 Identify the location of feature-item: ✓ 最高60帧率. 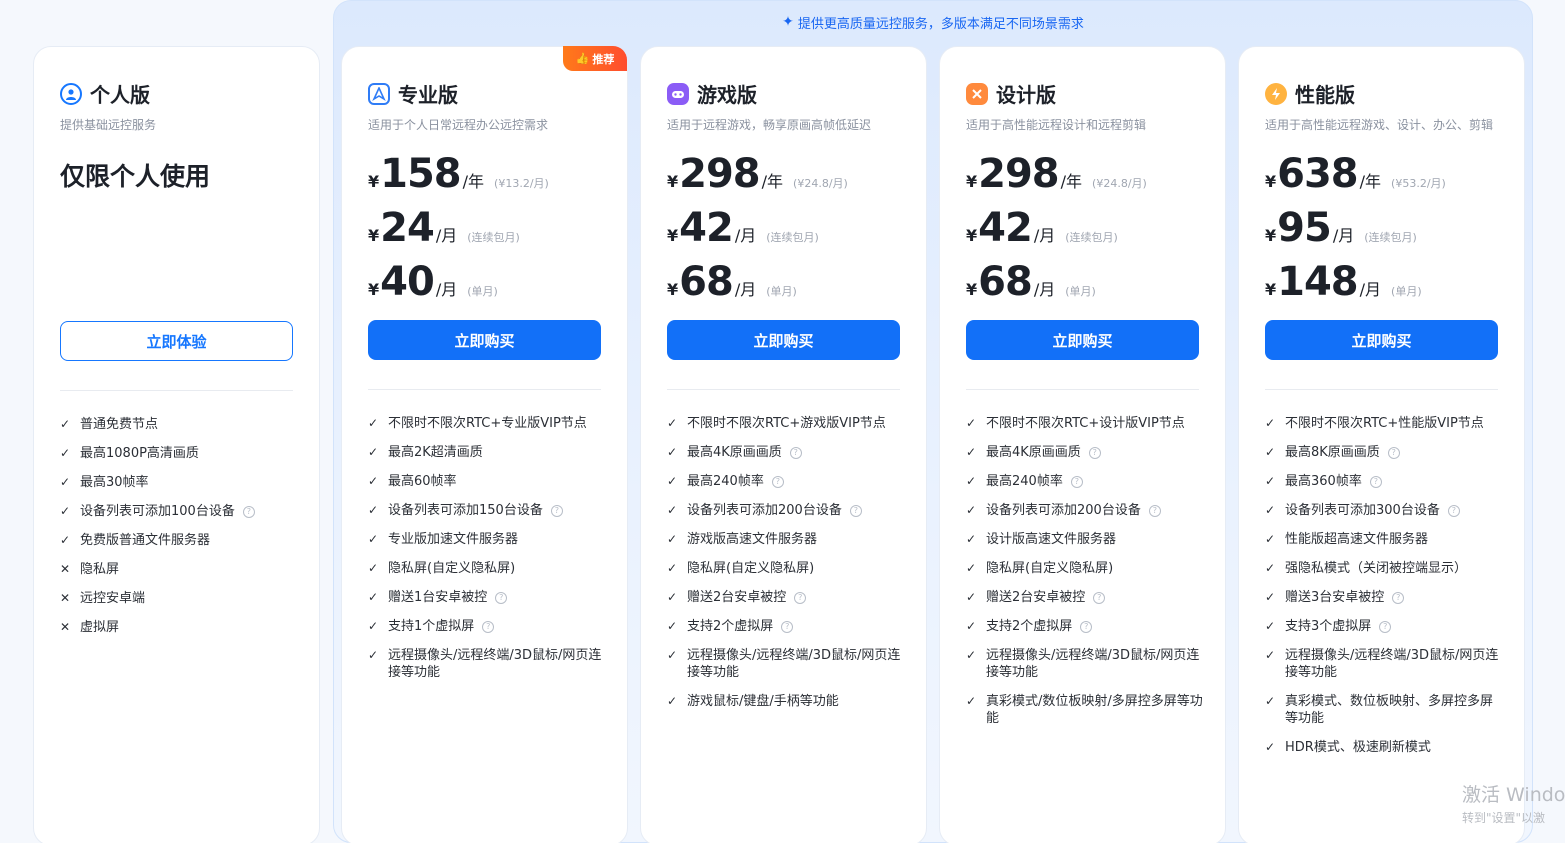
(488, 481).